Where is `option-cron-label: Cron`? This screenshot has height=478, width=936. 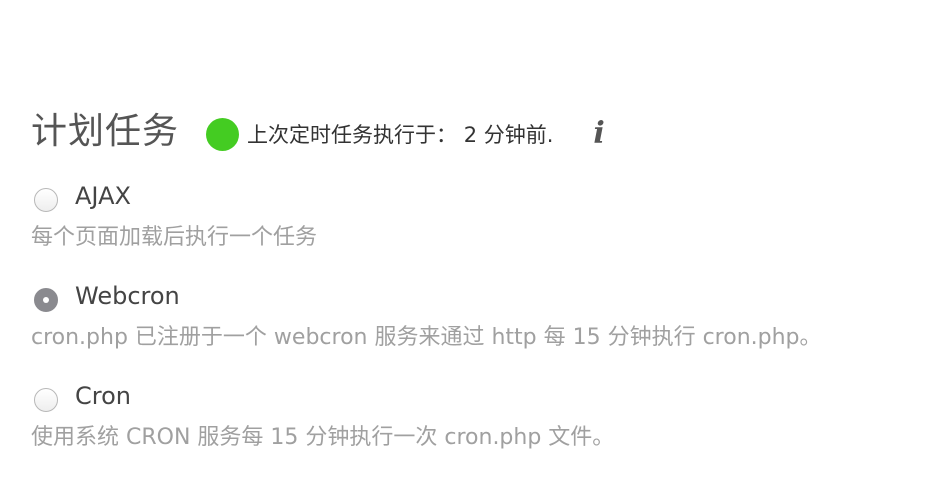
option-cron-label: Cron is located at coordinates (103, 396).